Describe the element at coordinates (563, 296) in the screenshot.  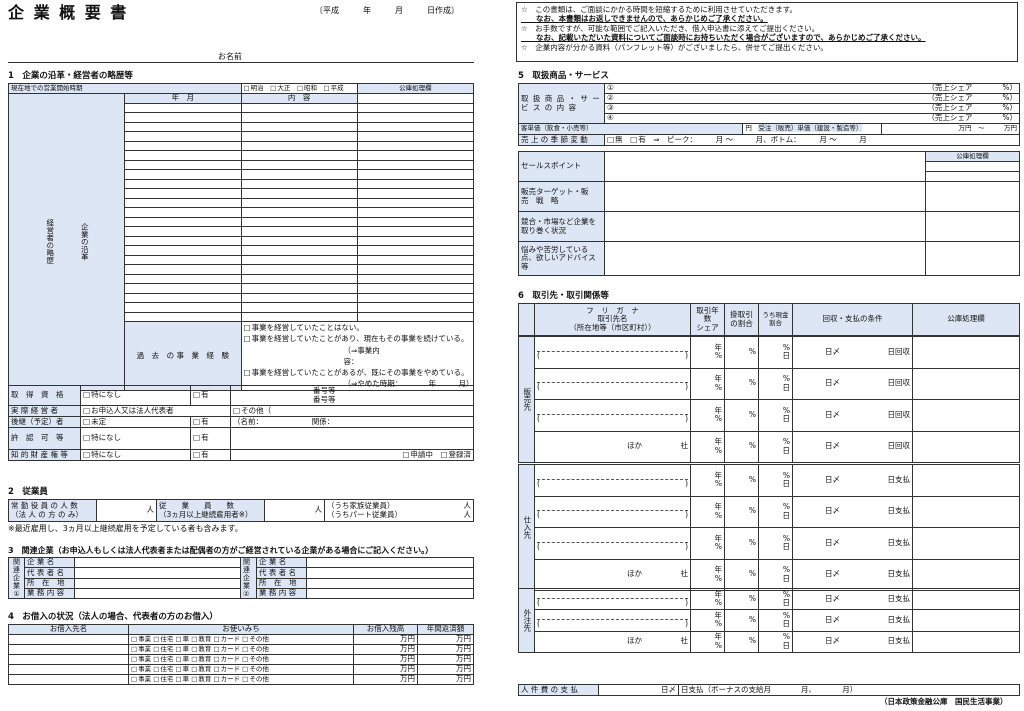
I see `s6-title: 6 取引先・取引関係等` at that location.